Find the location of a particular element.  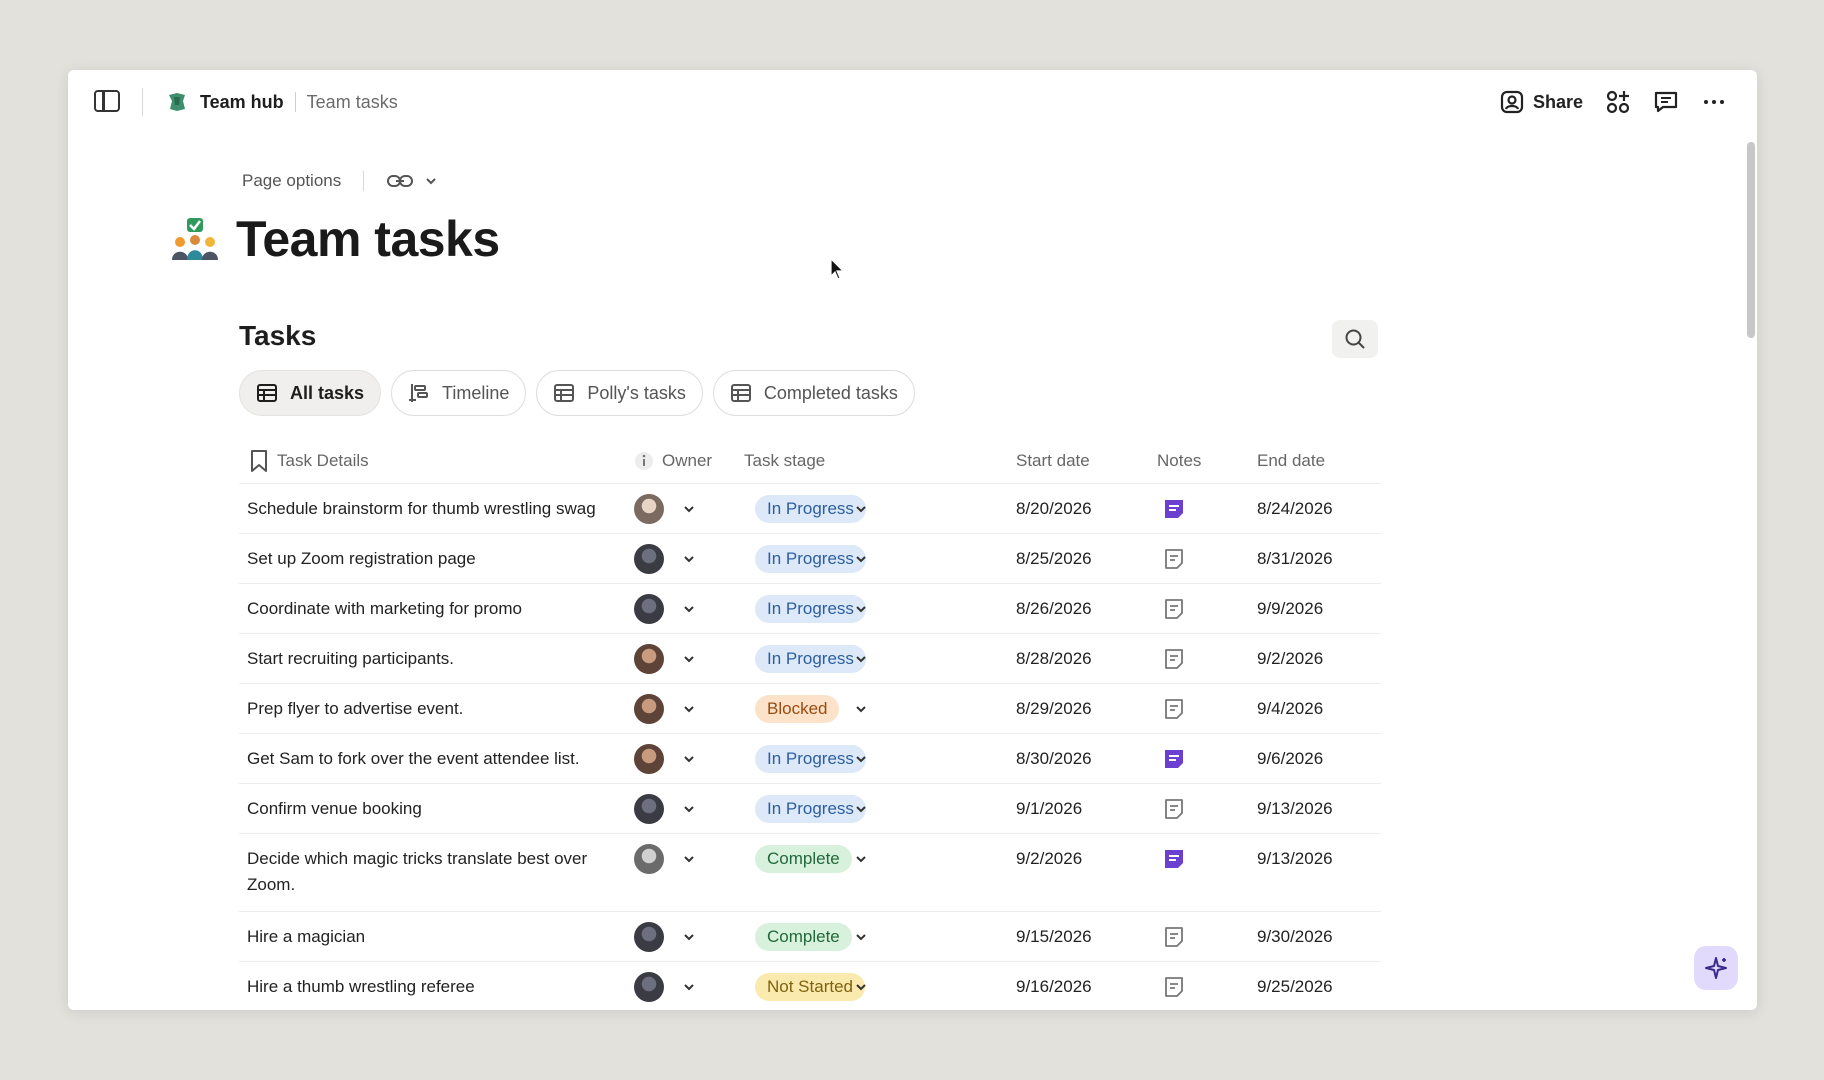

task-details-cell: Set up Zoom registration page is located at coordinates (432, 559).